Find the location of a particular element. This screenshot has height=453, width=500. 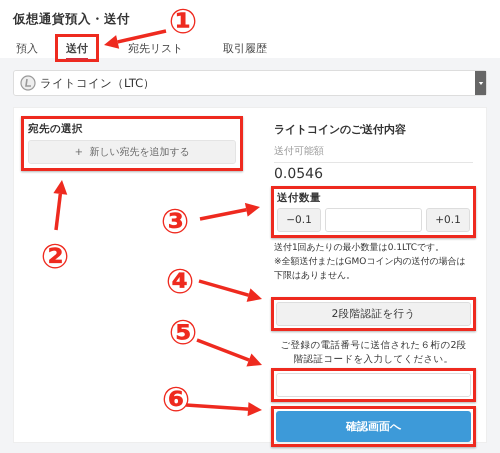

step-number: ⑤ is located at coordinates (183, 333).